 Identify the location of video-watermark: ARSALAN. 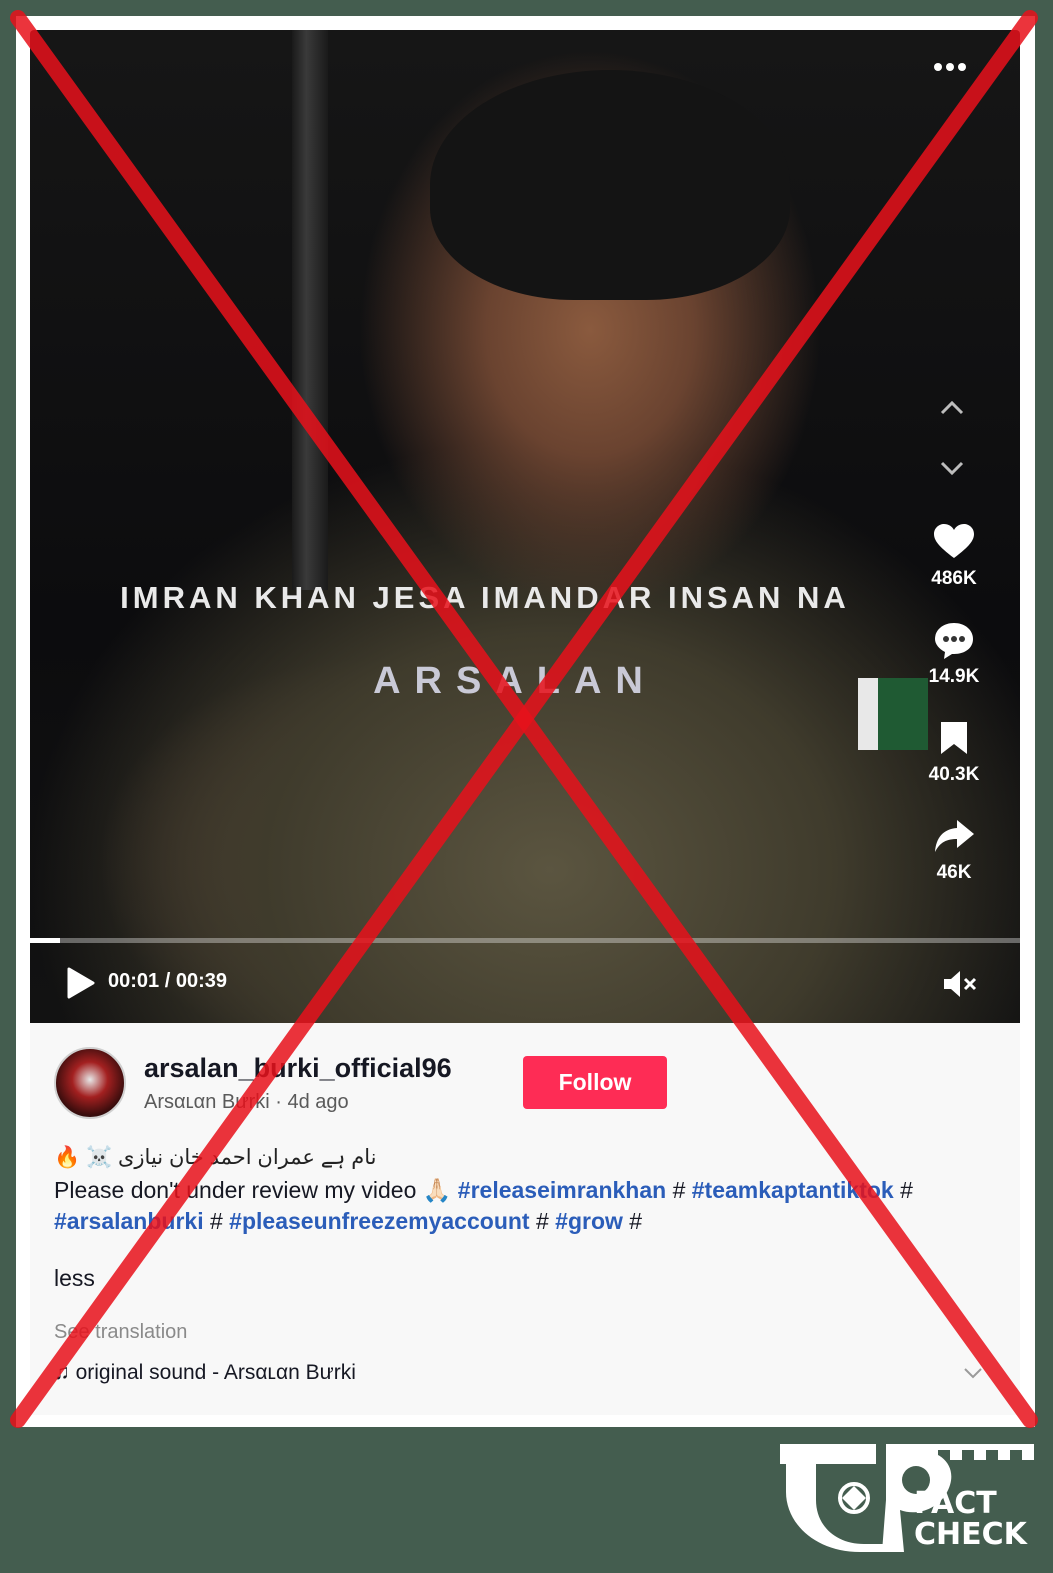
(515, 681).